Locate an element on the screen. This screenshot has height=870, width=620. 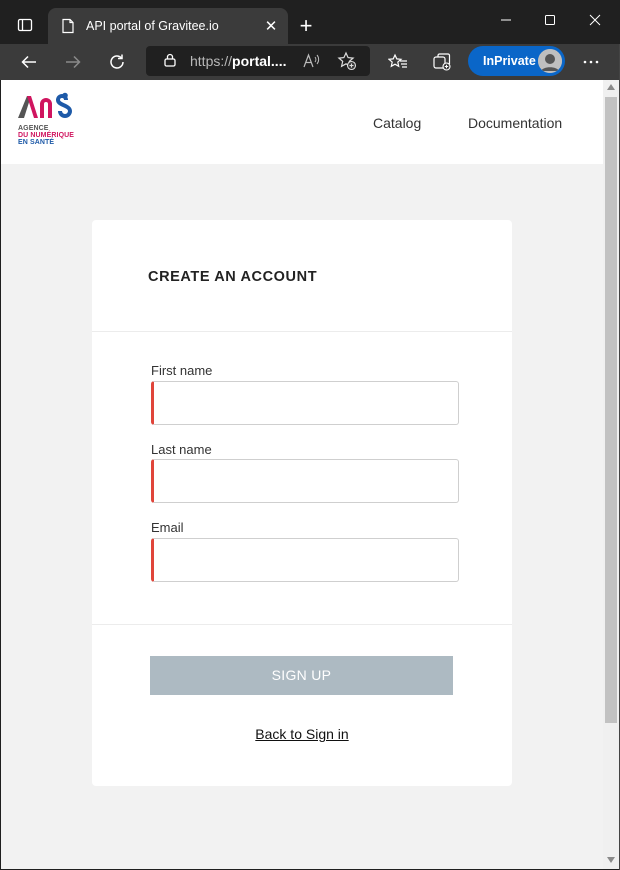
read-aloud-icon is located at coordinates (312, 61).